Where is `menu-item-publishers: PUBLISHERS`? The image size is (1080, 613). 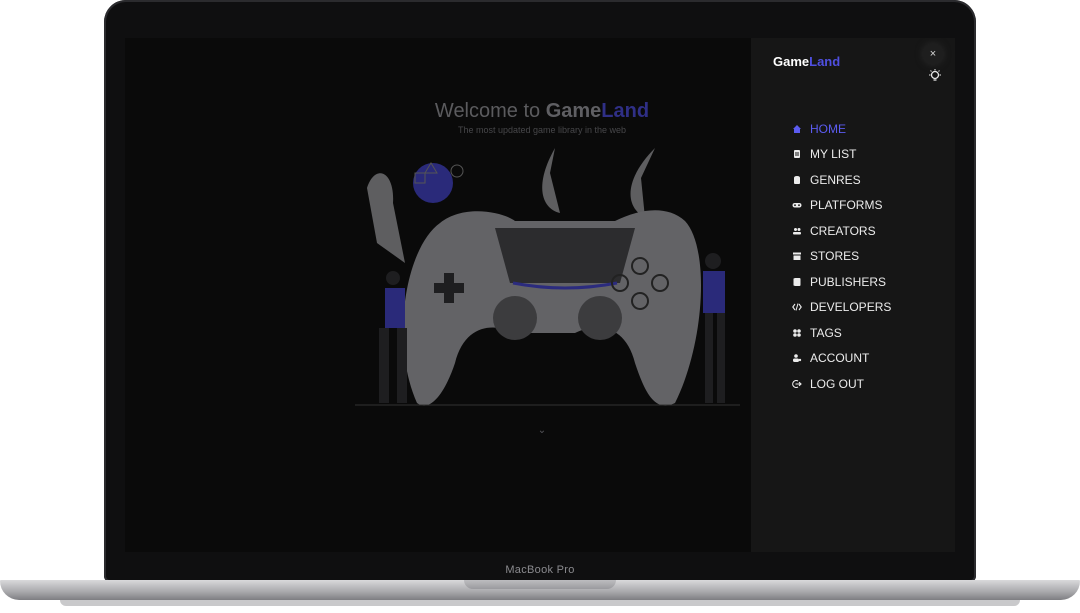 menu-item-publishers: PUBLISHERS is located at coordinates (841, 282).